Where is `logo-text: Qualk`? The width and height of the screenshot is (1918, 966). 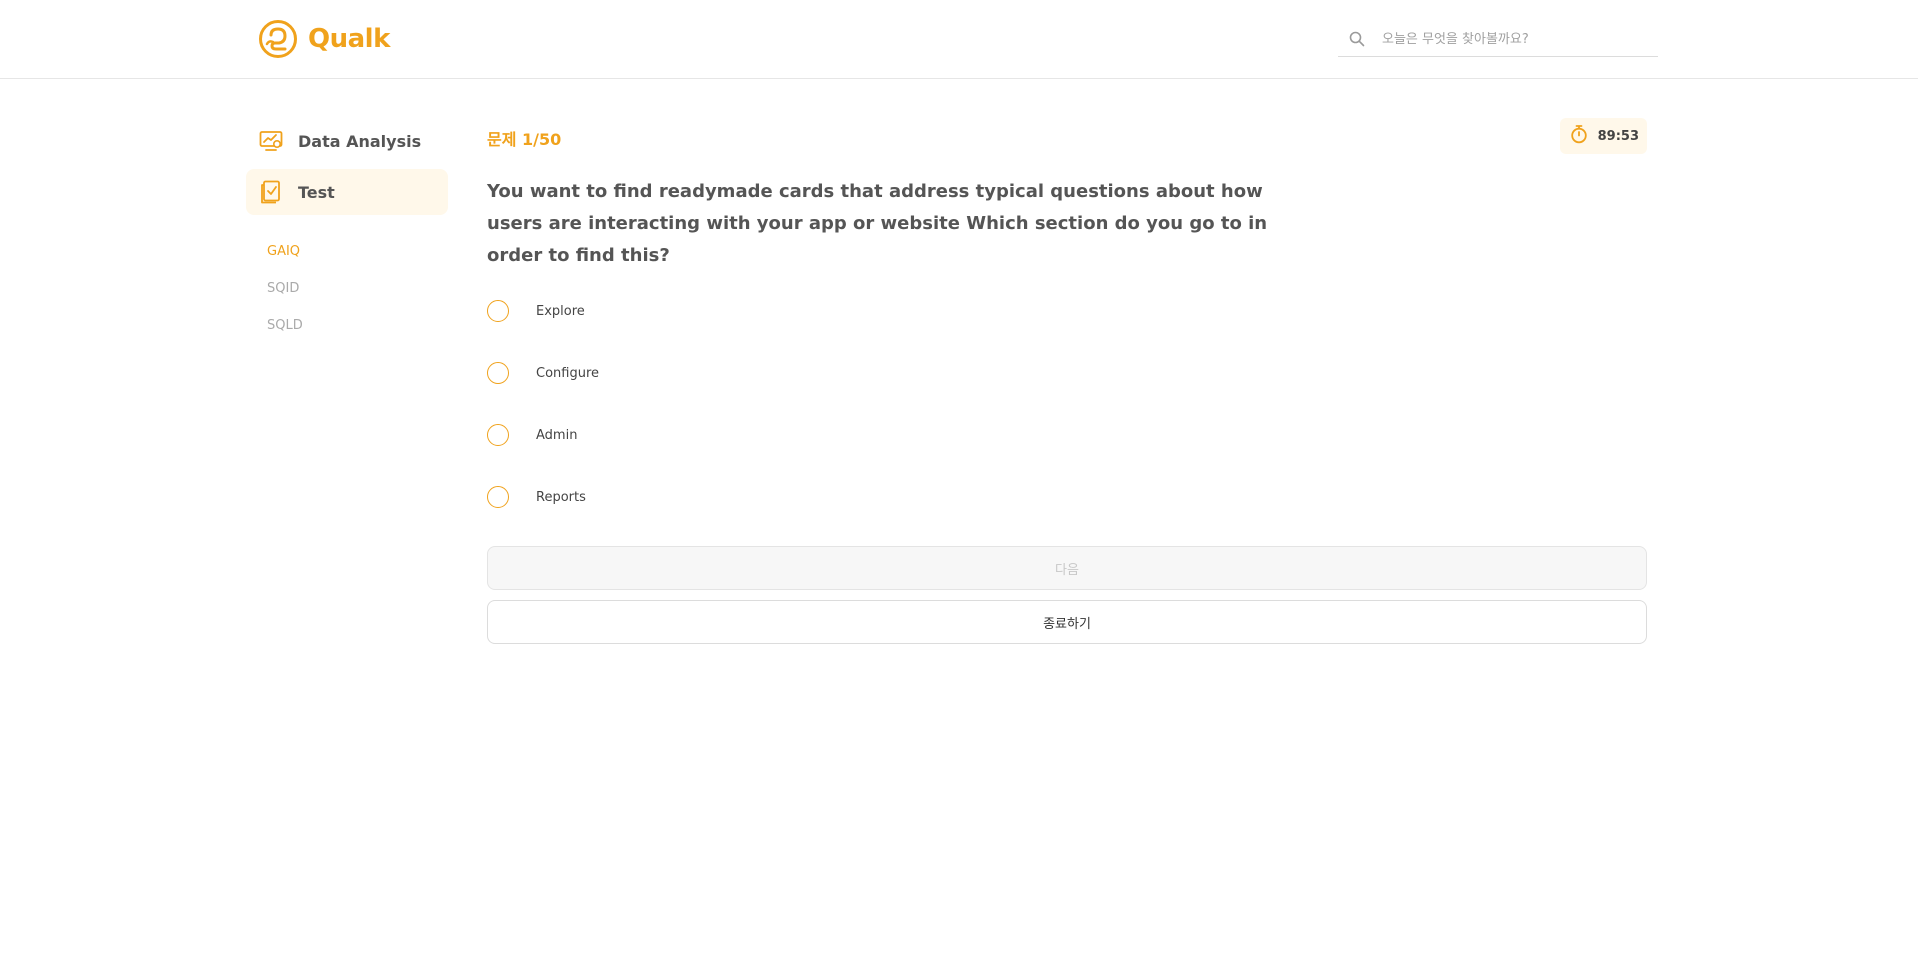
logo-text: Qualk is located at coordinates (349, 39).